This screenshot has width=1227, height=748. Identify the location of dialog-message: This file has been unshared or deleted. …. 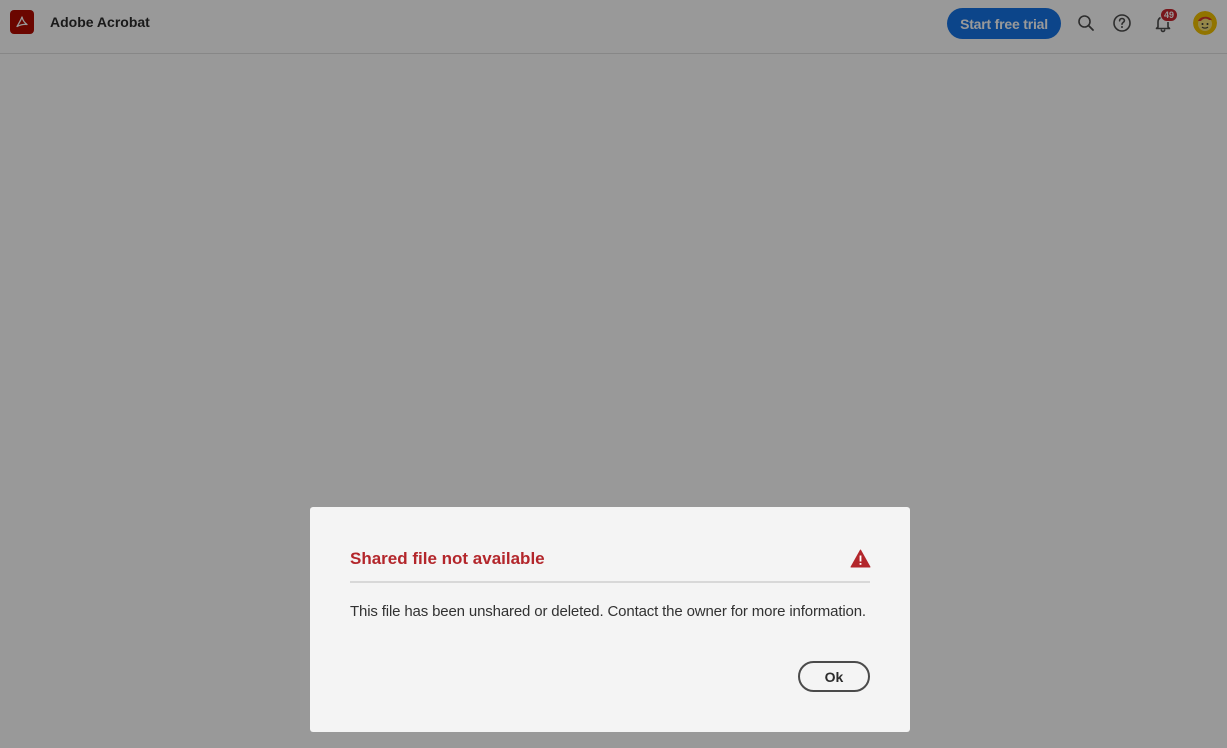
(608, 611).